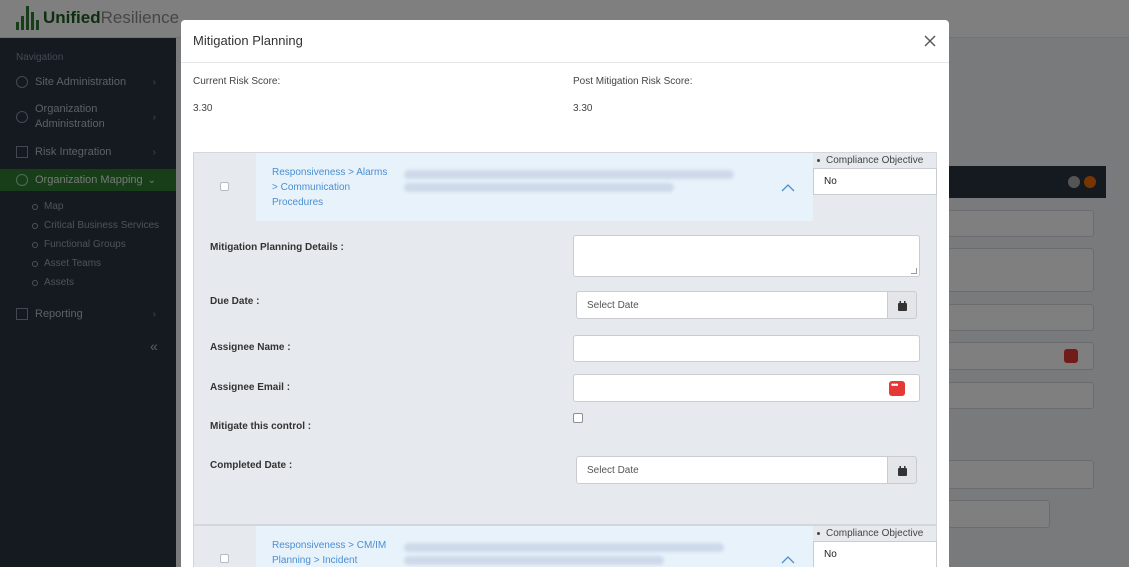 The height and width of the screenshot is (567, 1129). What do you see at coordinates (250, 347) in the screenshot?
I see `assignee-name-label: Assignee Name :` at bounding box center [250, 347].